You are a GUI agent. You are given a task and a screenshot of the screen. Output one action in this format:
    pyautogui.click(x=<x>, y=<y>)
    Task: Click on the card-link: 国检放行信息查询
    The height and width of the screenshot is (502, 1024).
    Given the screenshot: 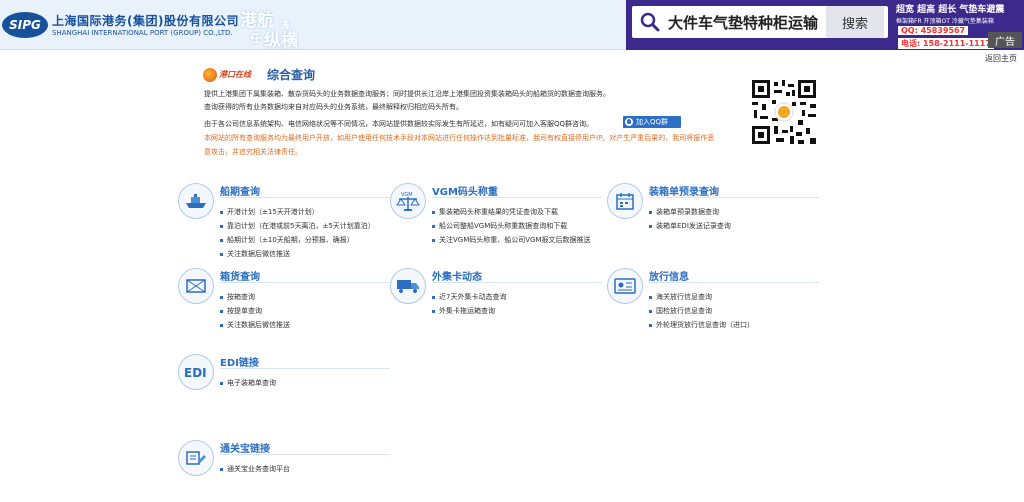 What is the action you would take?
    pyautogui.click(x=701, y=311)
    